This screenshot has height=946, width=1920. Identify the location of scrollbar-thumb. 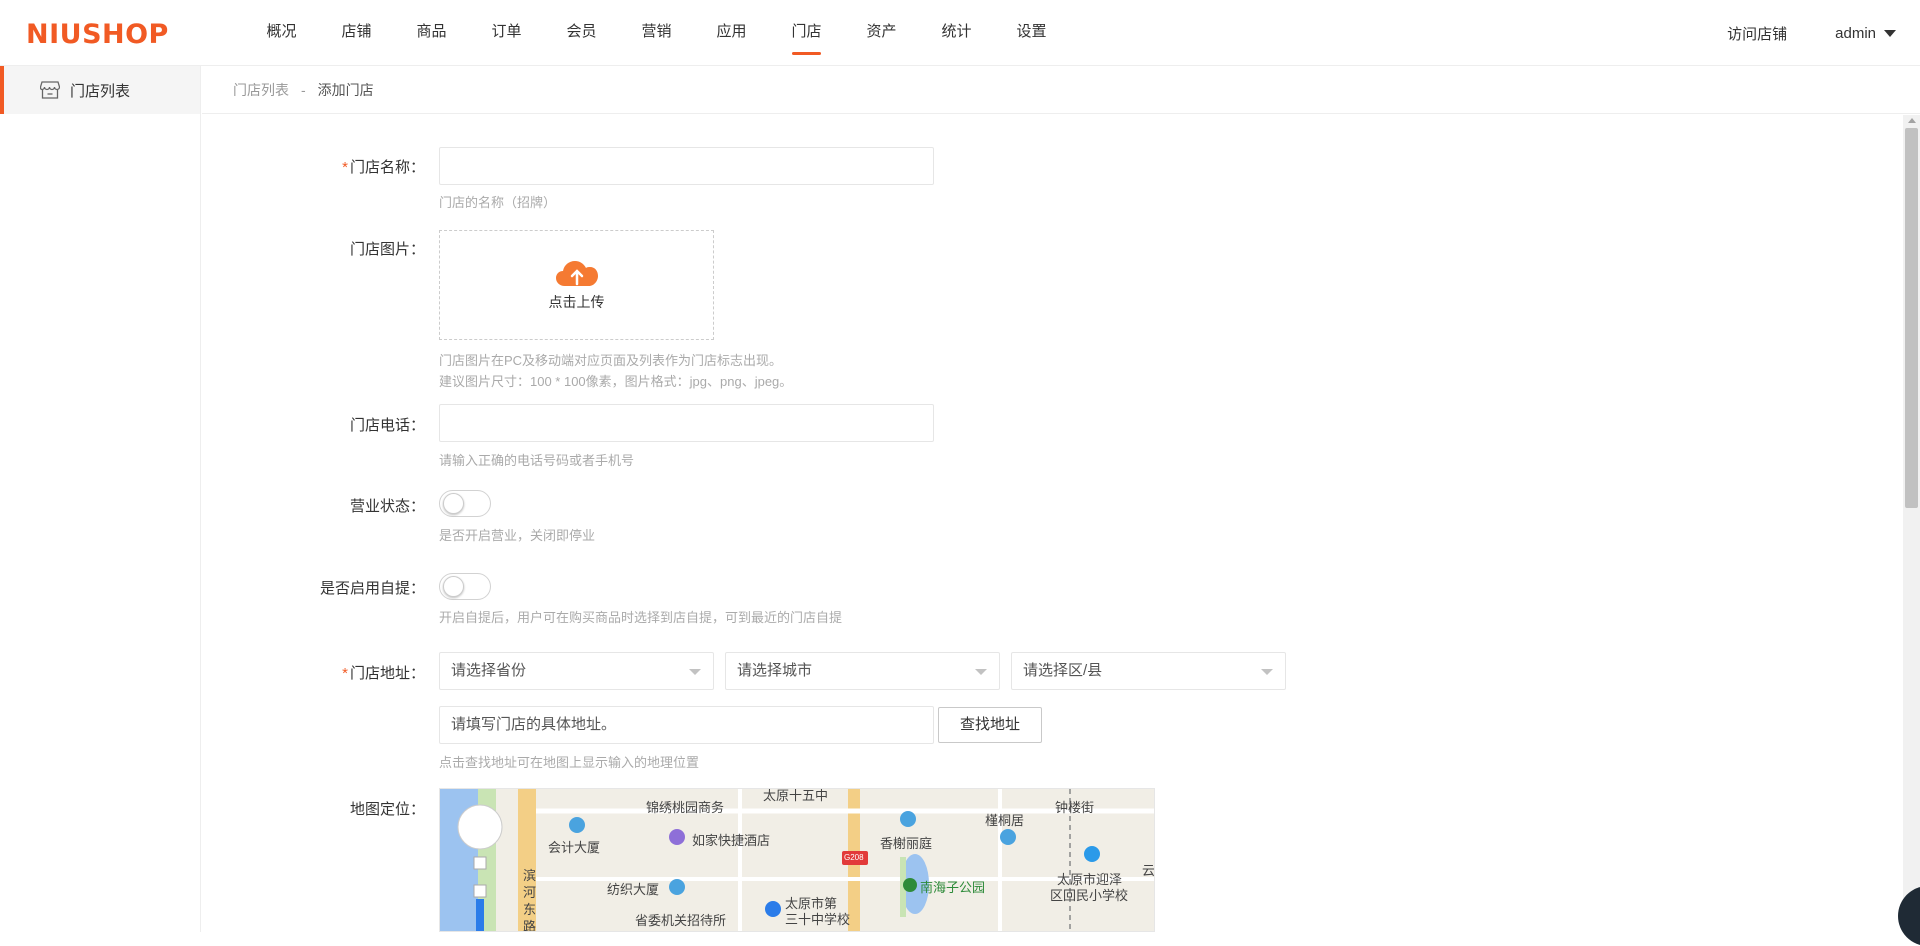
(1911, 318).